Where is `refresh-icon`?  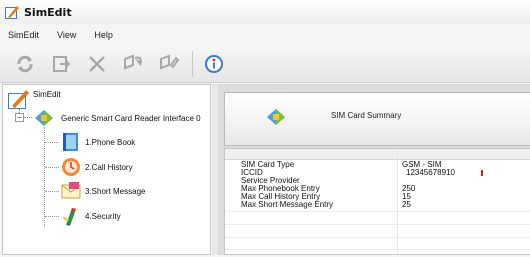
refresh-icon is located at coordinates (25, 63).